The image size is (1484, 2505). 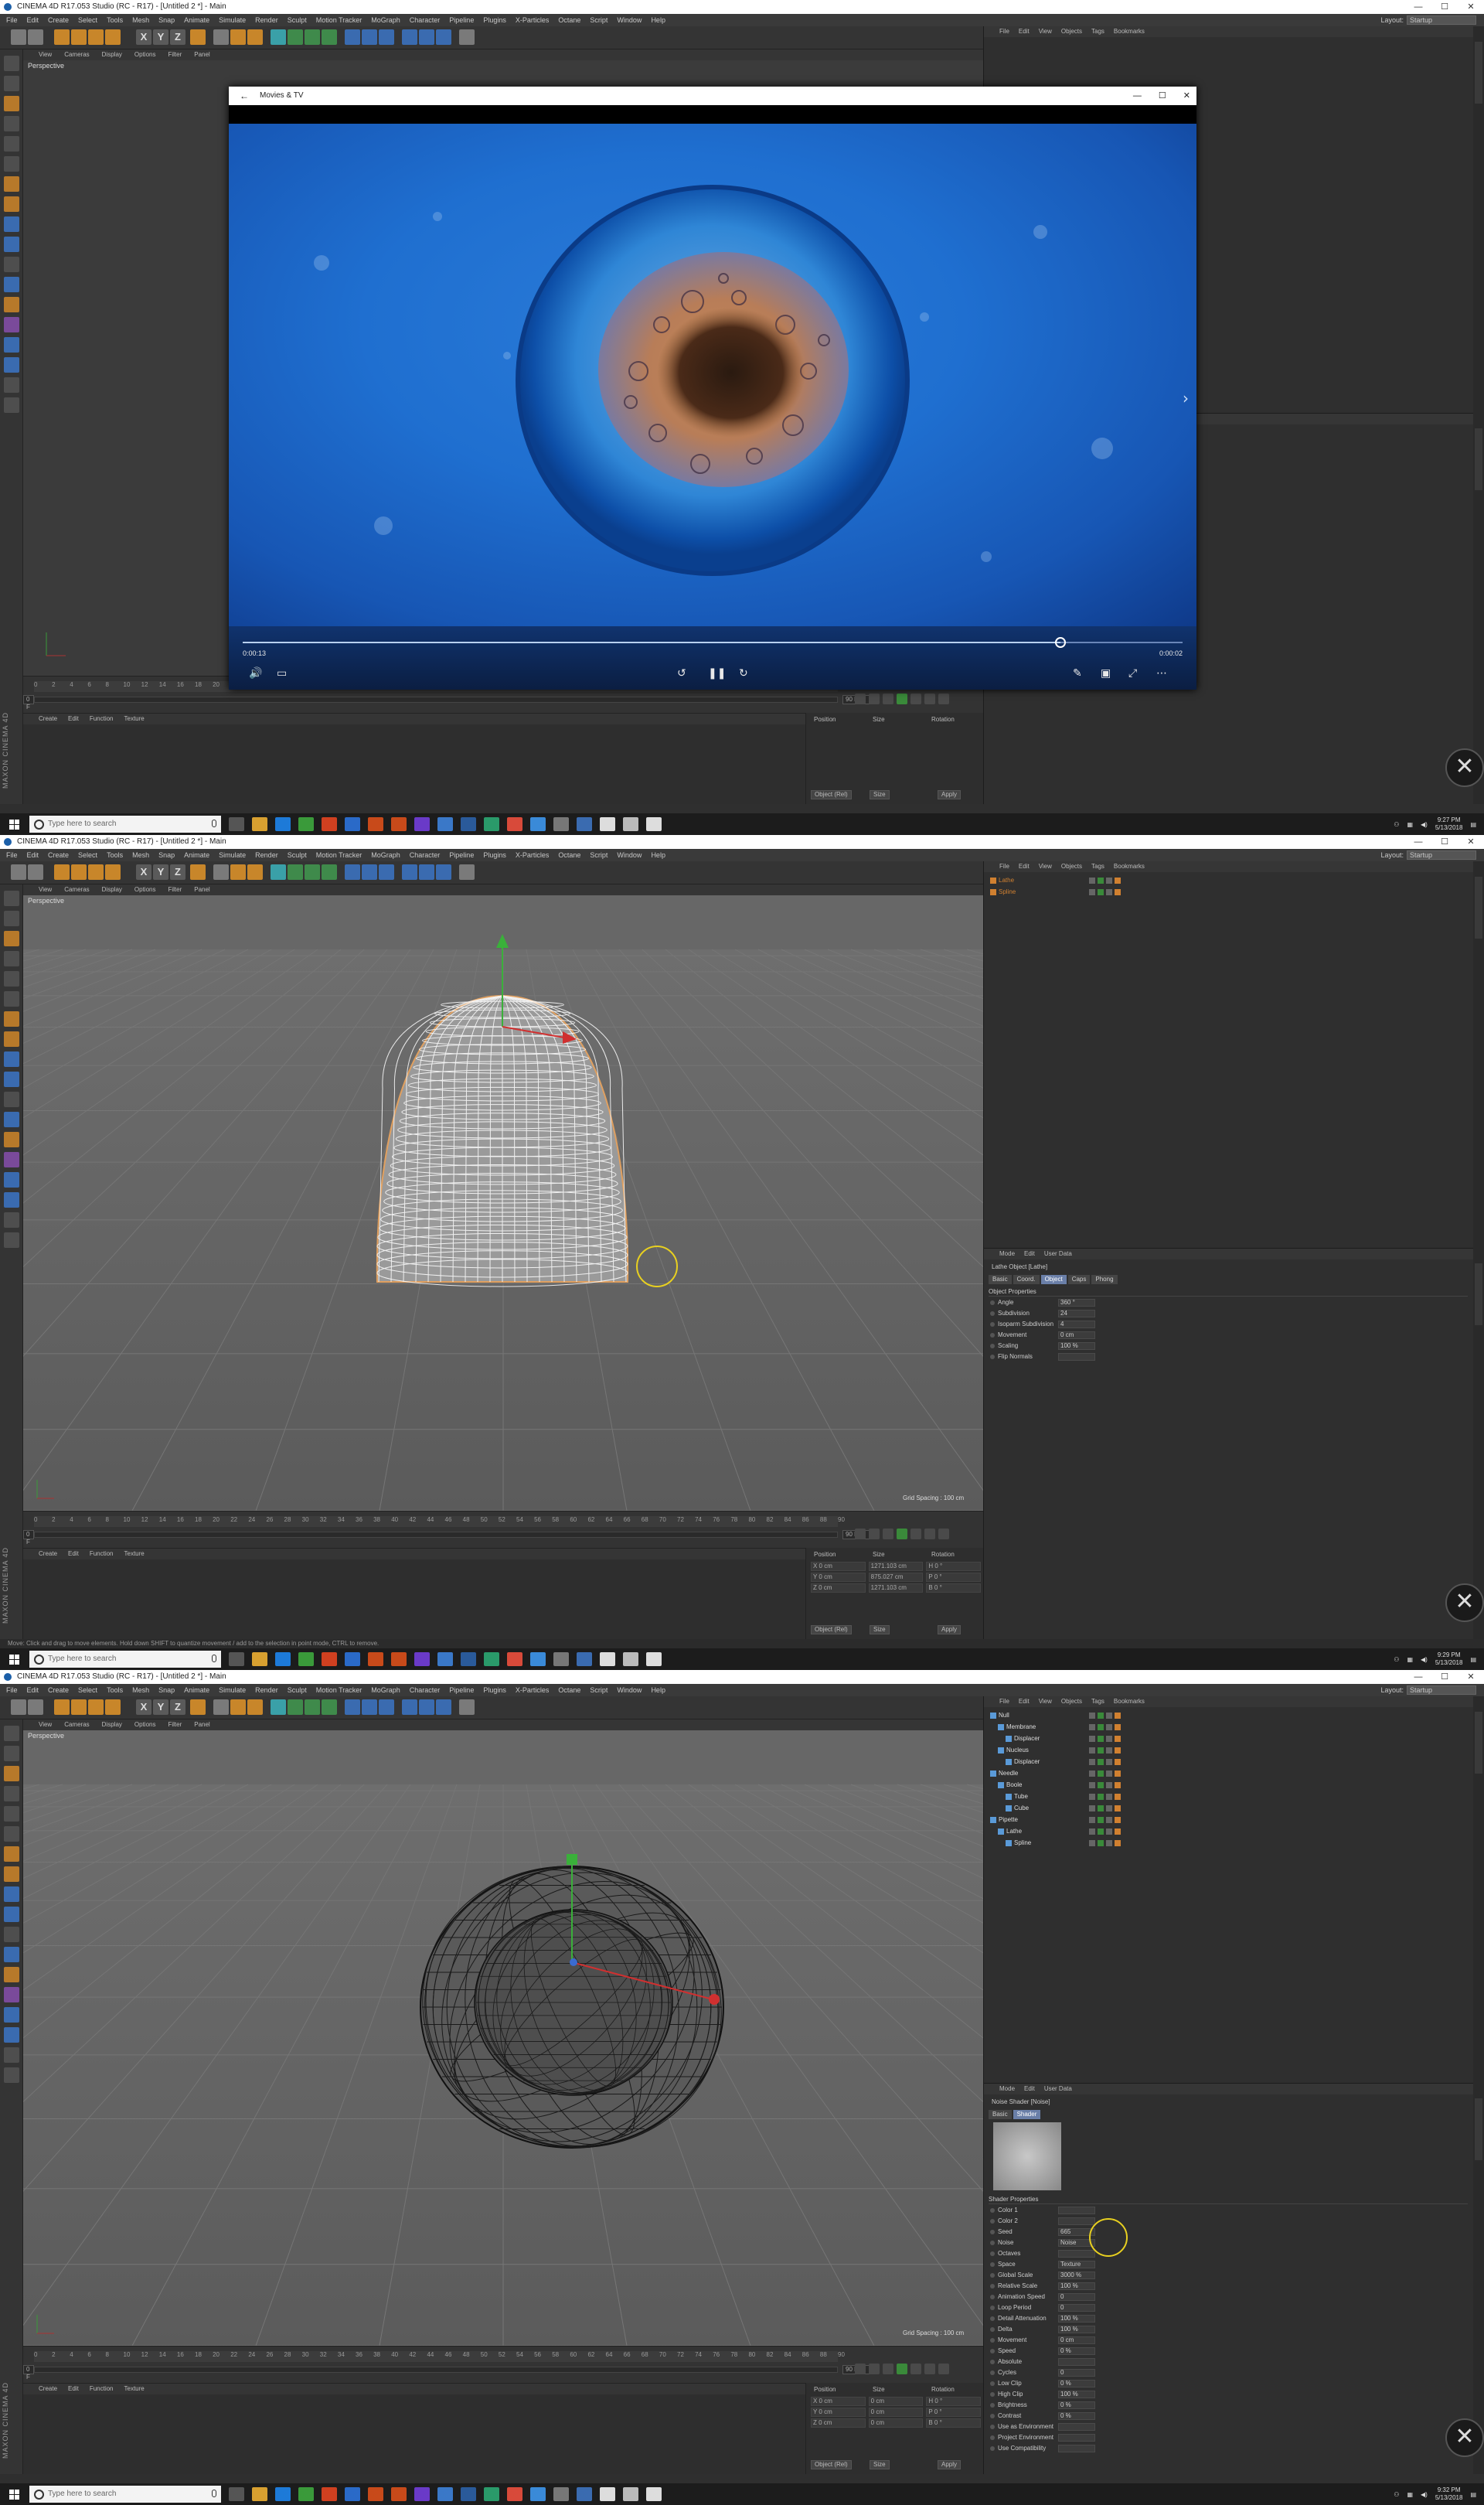 What do you see at coordinates (385, 20) in the screenshot?
I see `menu-item: MoGraph` at bounding box center [385, 20].